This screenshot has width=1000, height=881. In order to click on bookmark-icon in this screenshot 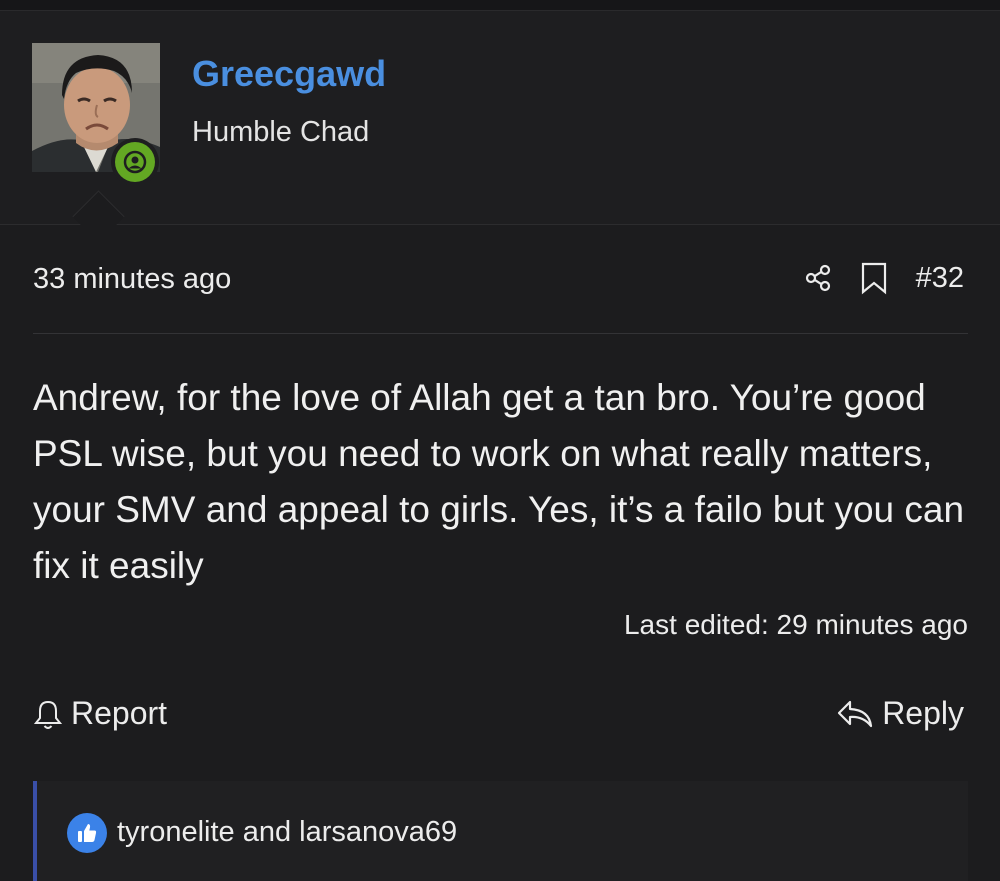, I will do `click(874, 278)`.